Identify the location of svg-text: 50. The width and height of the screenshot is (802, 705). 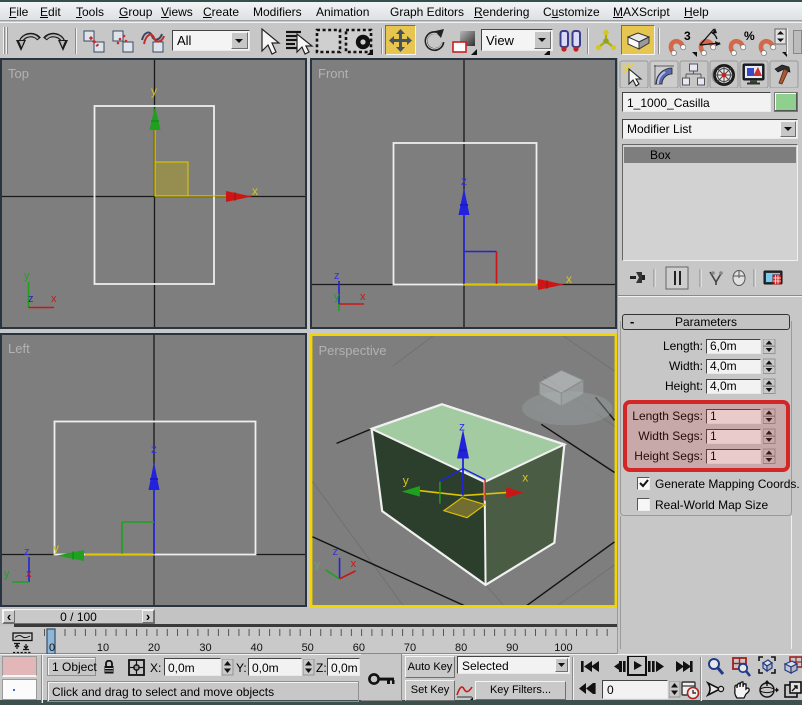
(308, 648).